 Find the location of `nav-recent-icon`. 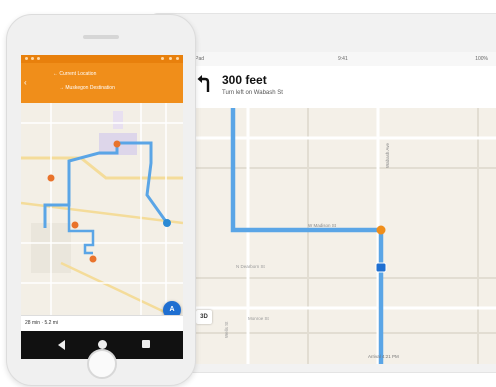

nav-recent-icon is located at coordinates (146, 344).